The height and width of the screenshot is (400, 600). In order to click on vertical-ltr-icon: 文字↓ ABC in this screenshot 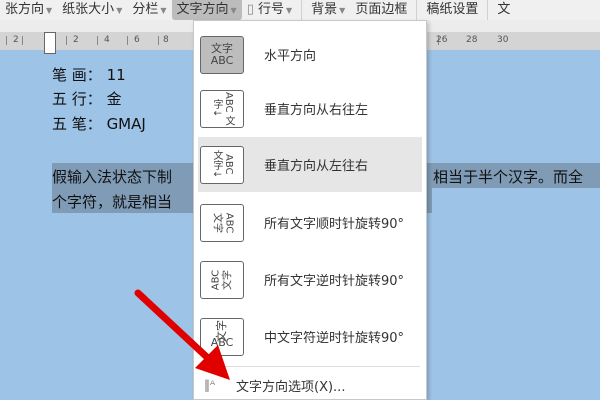, I will do `click(222, 164)`.